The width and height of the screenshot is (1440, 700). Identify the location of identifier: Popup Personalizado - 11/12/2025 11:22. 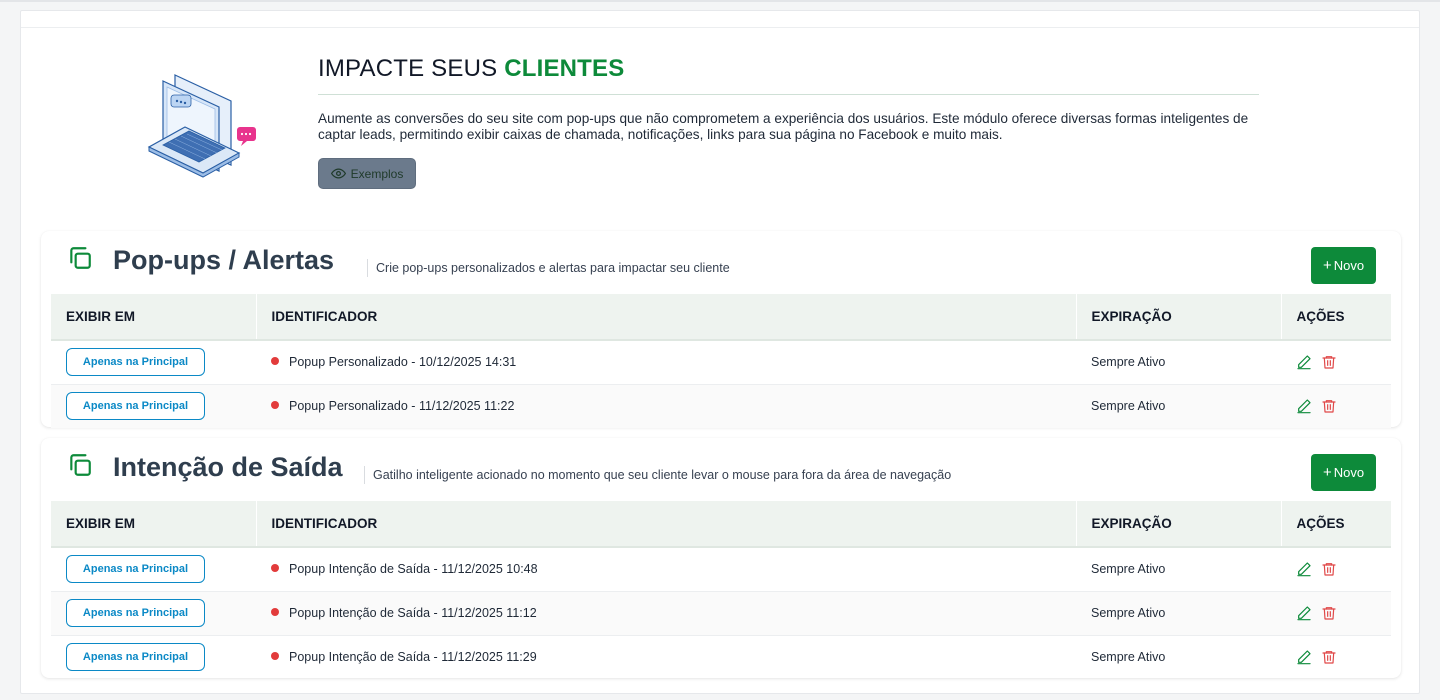
(402, 406).